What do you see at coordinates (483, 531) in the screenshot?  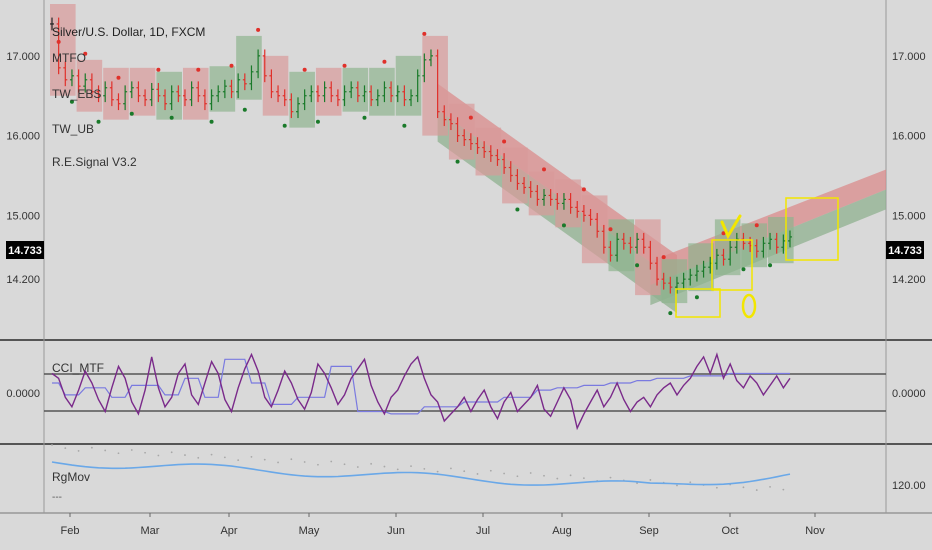 I see `time-label: Jul` at bounding box center [483, 531].